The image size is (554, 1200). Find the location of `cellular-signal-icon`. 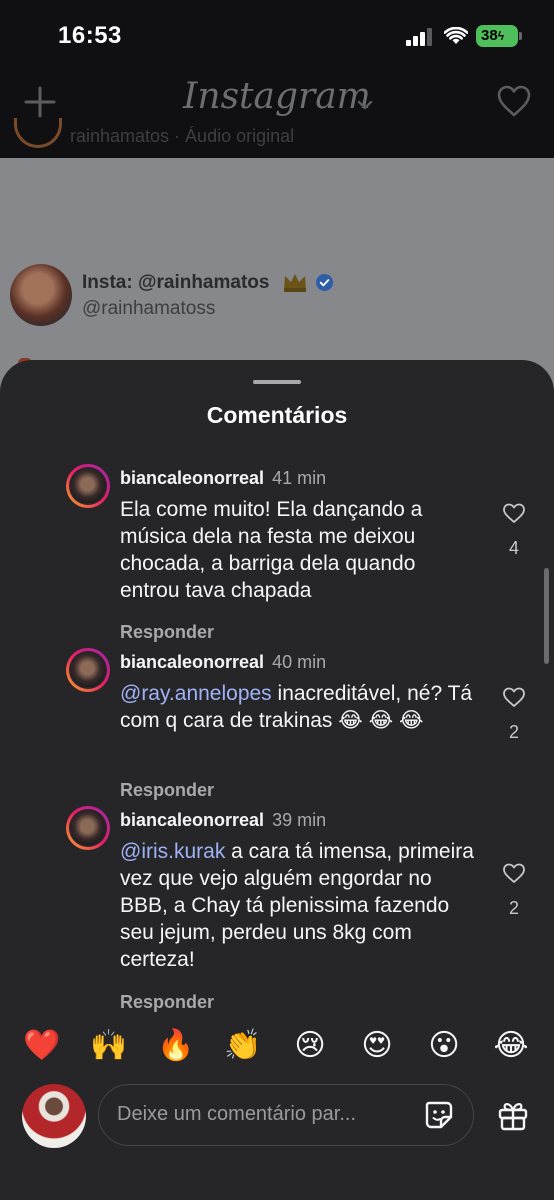

cellular-signal-icon is located at coordinates (419, 37).